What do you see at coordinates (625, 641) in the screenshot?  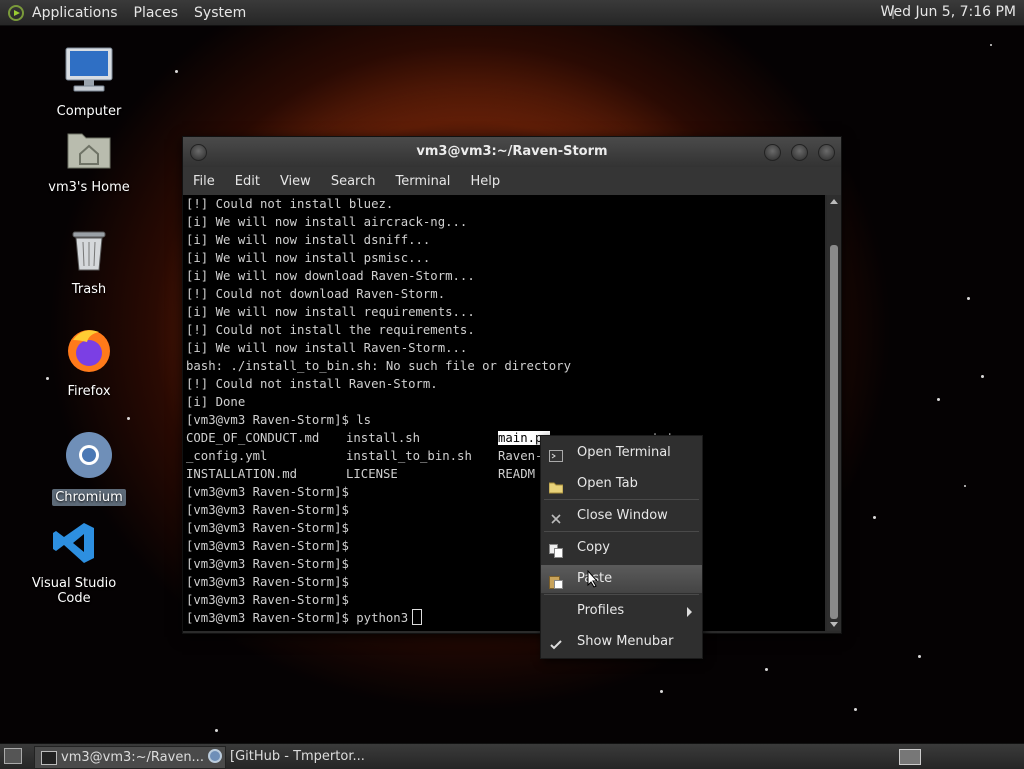 I see `ctx-label: Show Menubar` at bounding box center [625, 641].